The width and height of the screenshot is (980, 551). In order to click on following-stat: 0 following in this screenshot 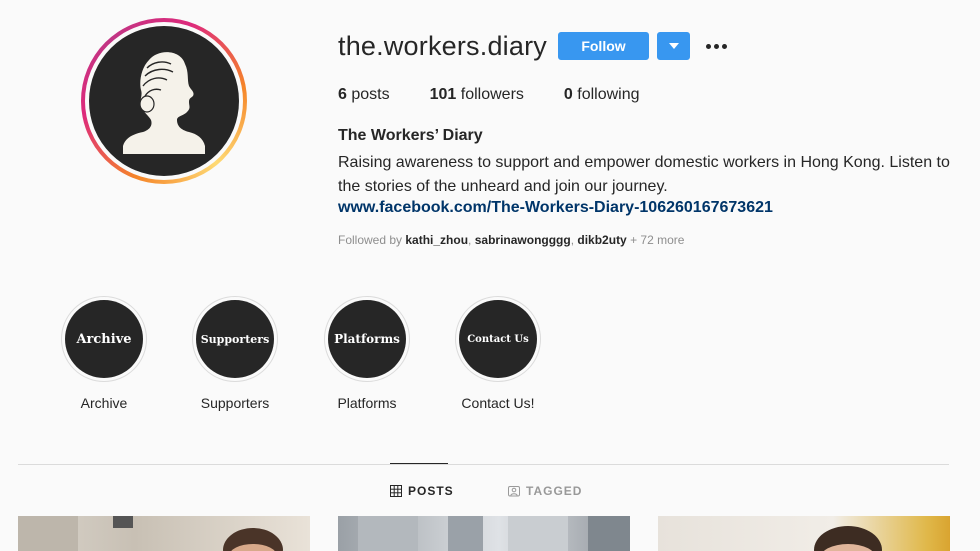, I will do `click(602, 95)`.